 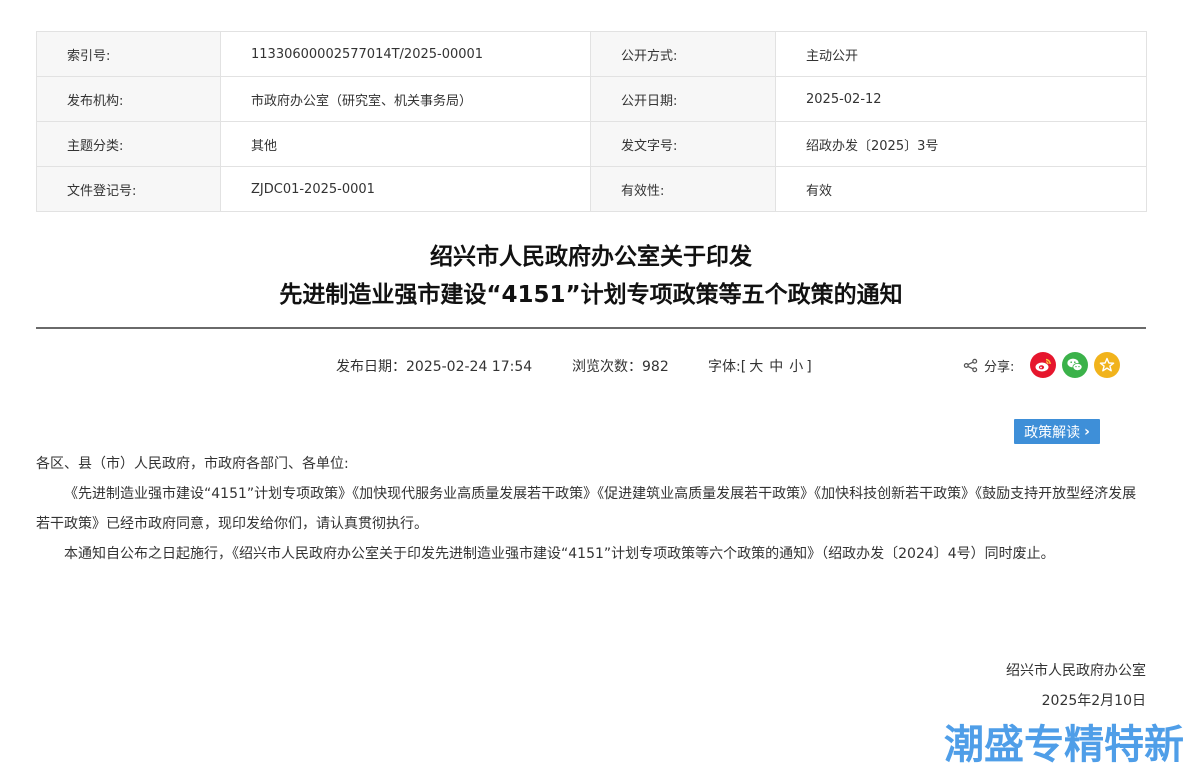 I want to click on policy-interpretation-label: 政策解读, so click(x=1052, y=432).